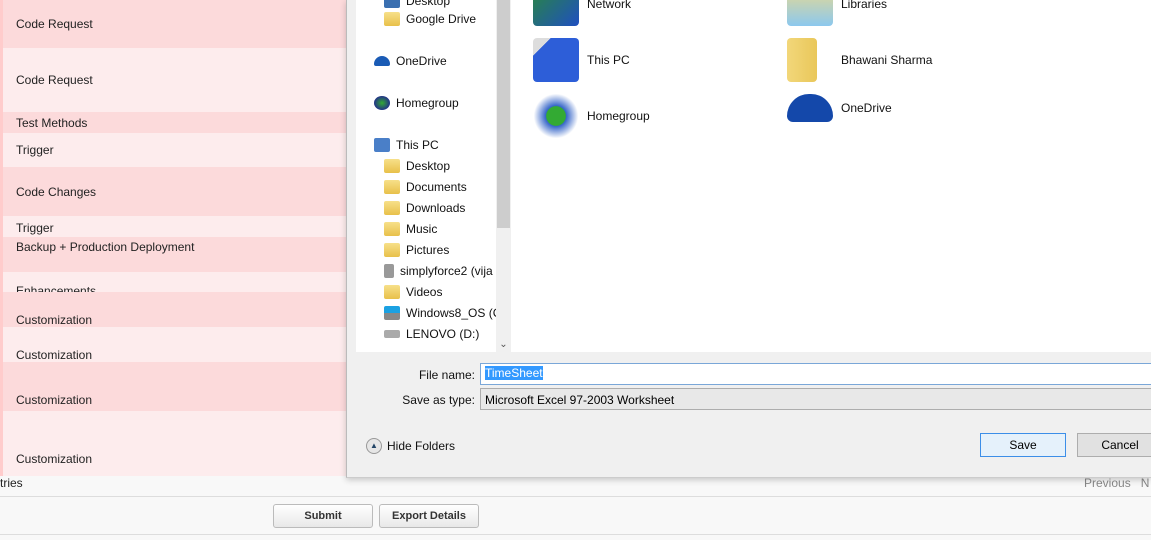  Describe the element at coordinates (323, 516) in the screenshot. I see `submit-button: Submit` at that location.